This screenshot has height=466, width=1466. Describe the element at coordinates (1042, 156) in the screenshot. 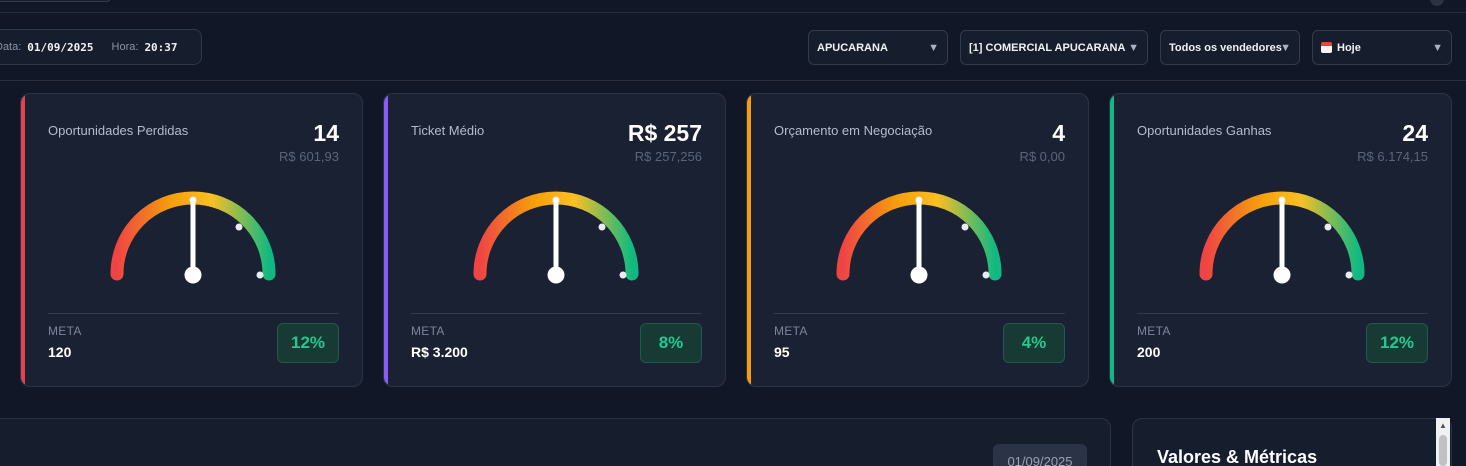

I see `card-subvalue: R$ 0,00` at that location.